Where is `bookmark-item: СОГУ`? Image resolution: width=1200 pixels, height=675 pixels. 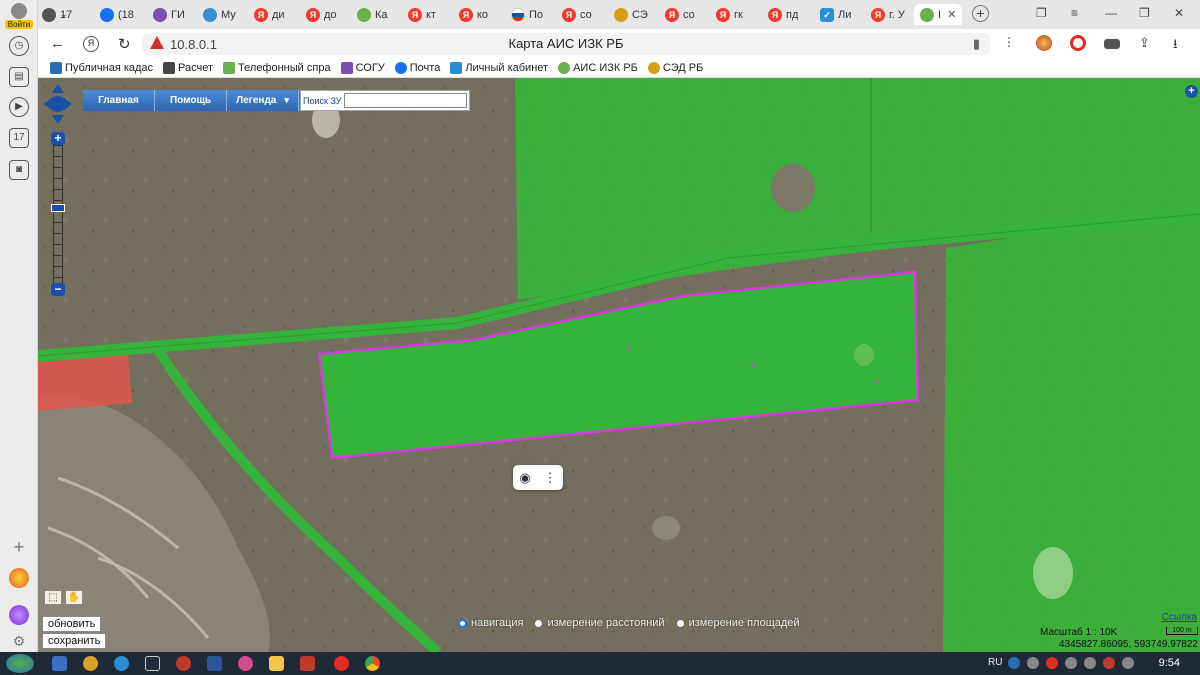 bookmark-item: СОГУ is located at coordinates (362, 68).